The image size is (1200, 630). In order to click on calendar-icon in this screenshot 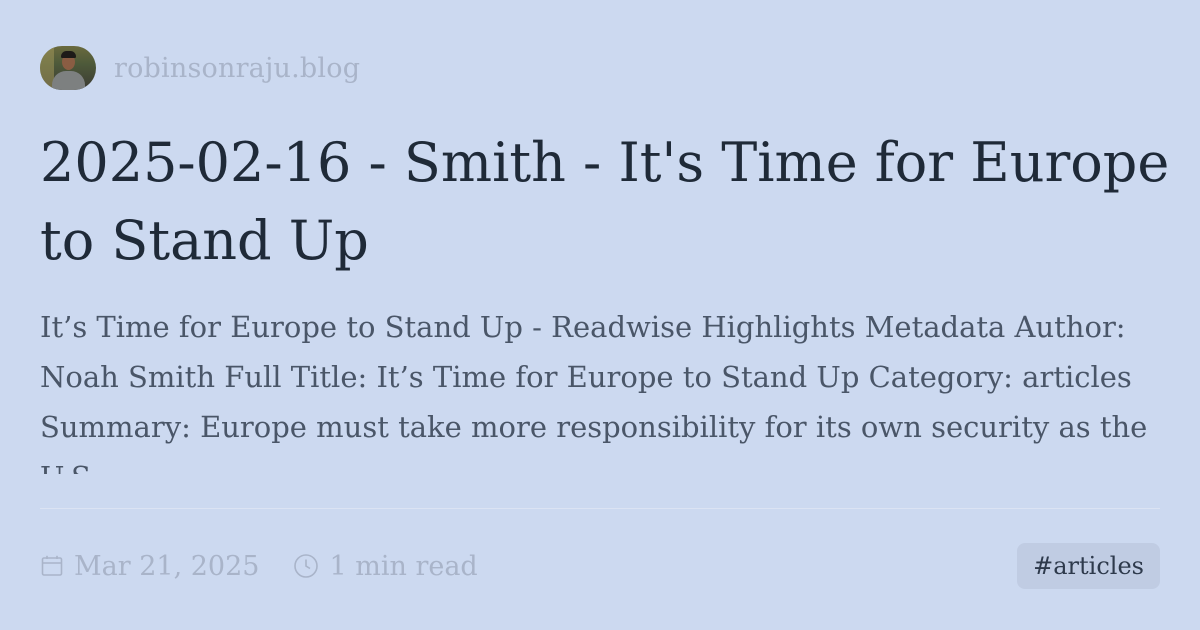, I will do `click(52, 566)`.